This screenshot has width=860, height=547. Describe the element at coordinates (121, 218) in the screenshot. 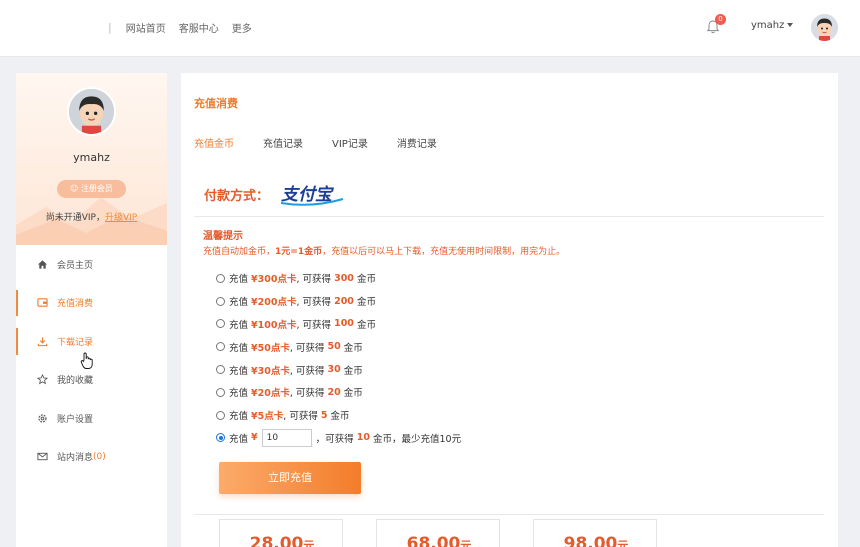

I see `upgrade-vip-link: 升级VIP` at that location.